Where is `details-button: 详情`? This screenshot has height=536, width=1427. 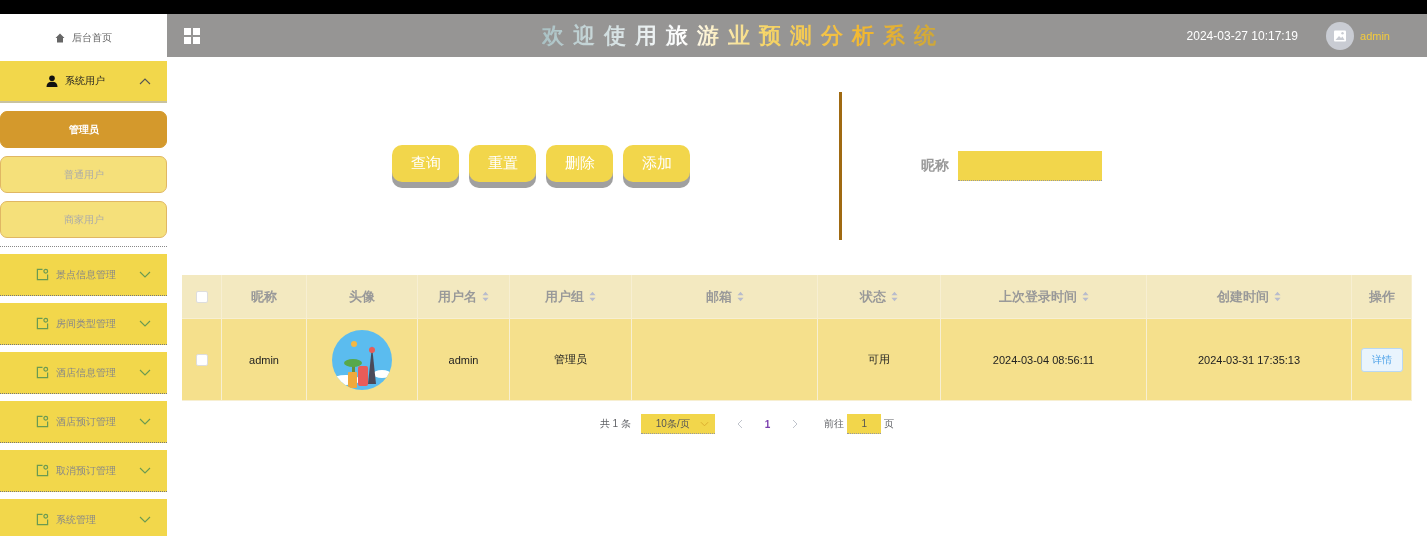
details-button: 详情 is located at coordinates (1381, 359).